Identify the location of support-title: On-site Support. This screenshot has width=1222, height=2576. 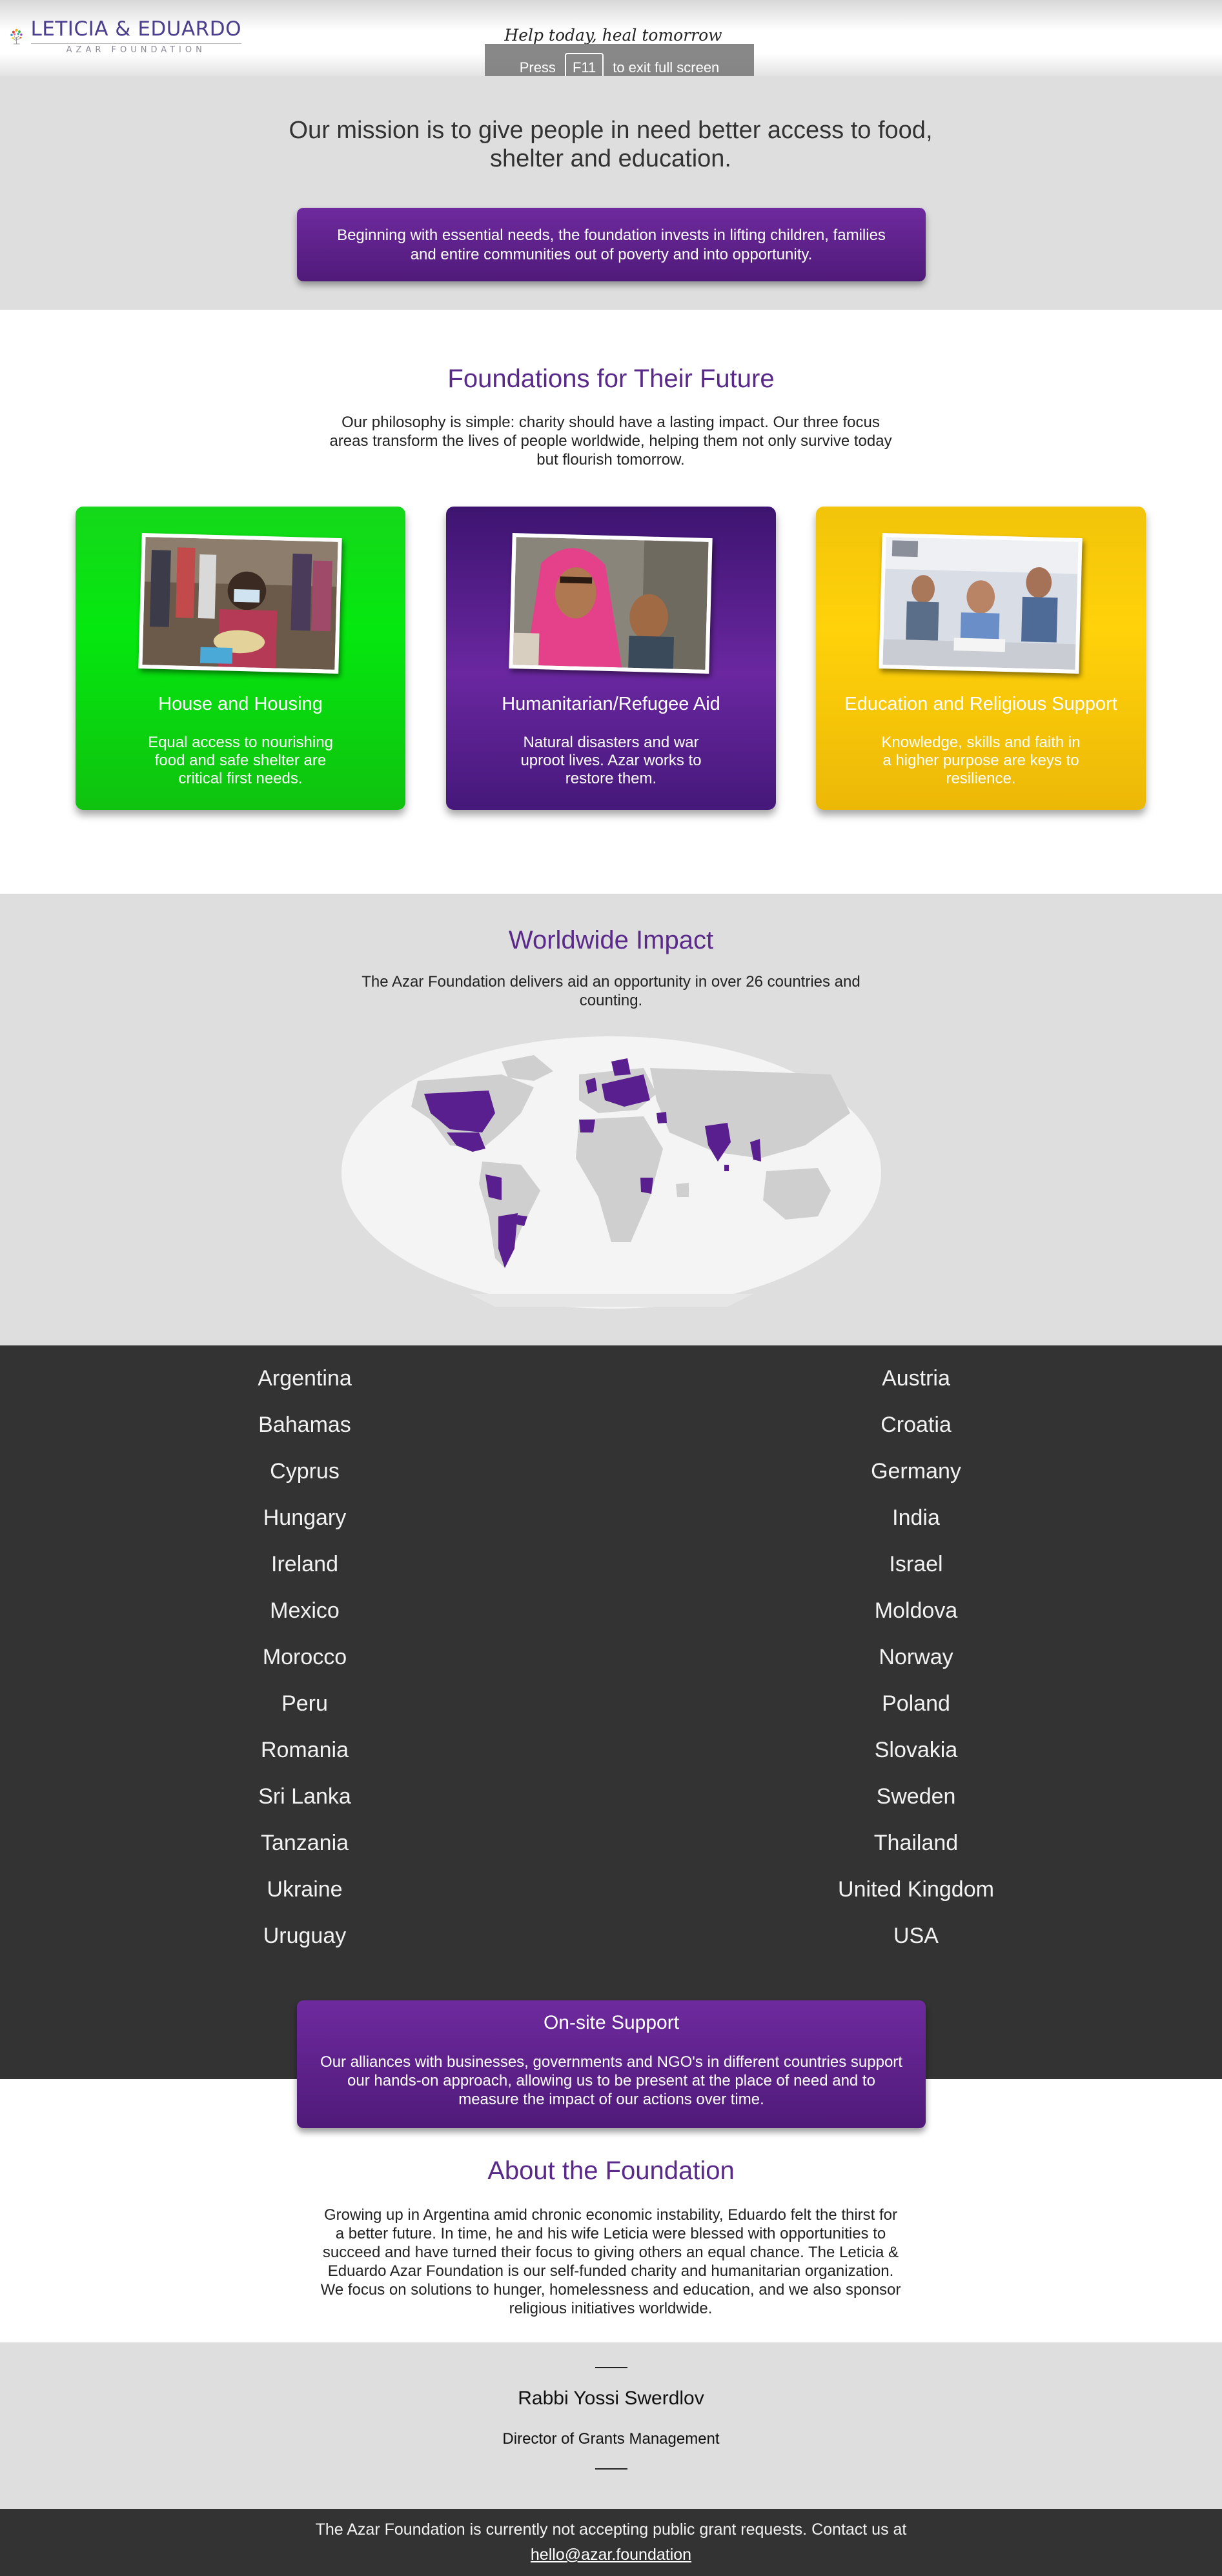
(611, 2023).